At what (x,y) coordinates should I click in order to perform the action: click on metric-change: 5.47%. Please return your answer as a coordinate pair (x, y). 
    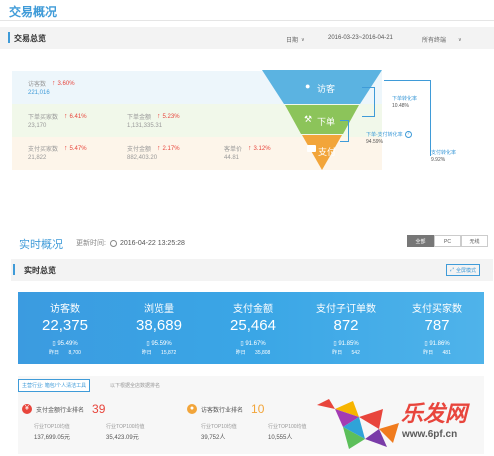
    Looking at the image, I should click on (78, 148).